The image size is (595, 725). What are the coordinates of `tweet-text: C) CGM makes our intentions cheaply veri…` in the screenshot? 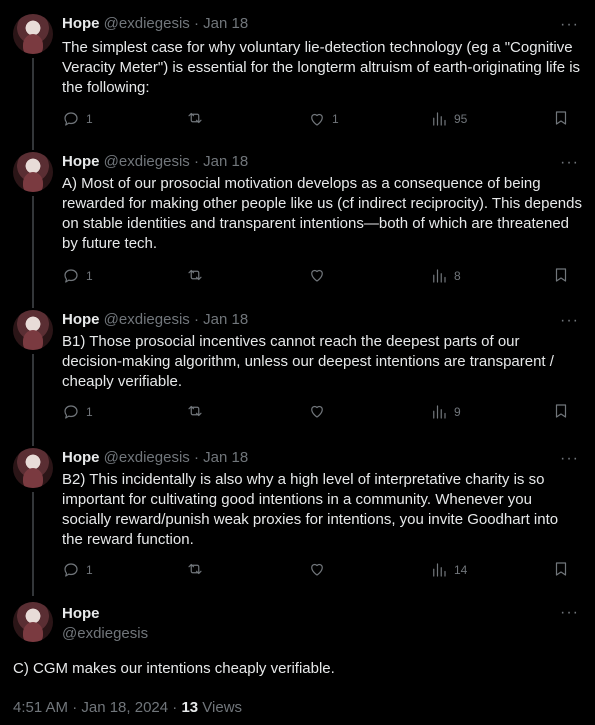 It's located at (174, 668).